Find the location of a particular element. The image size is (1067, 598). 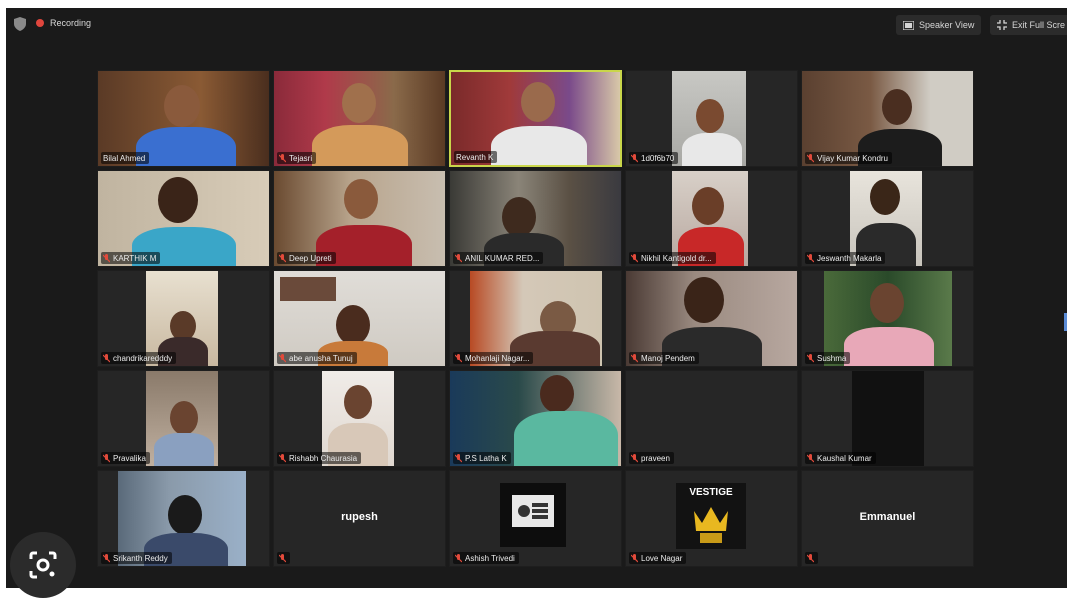

participant-name: Tejasri is located at coordinates (301, 158).